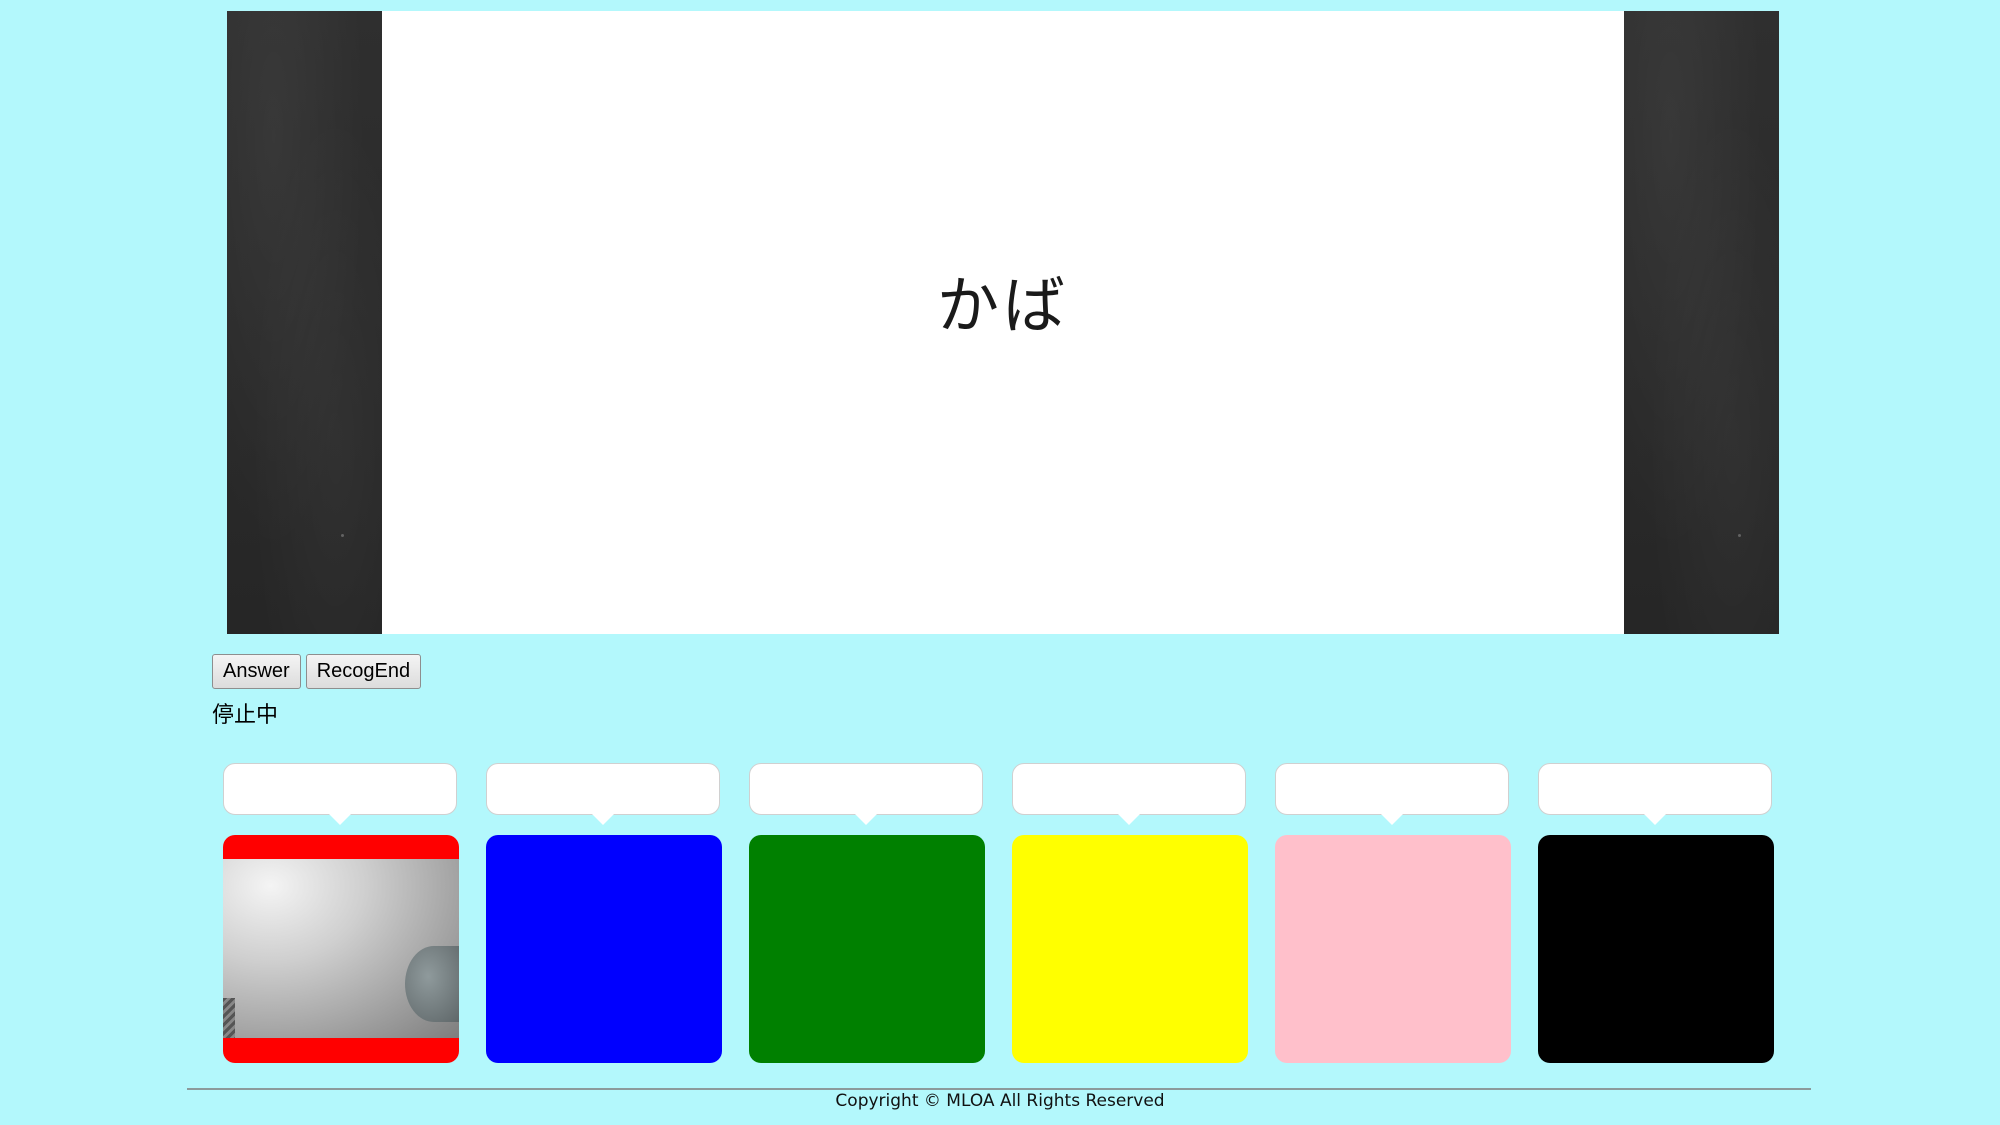  I want to click on player-slot-red, so click(341, 913).